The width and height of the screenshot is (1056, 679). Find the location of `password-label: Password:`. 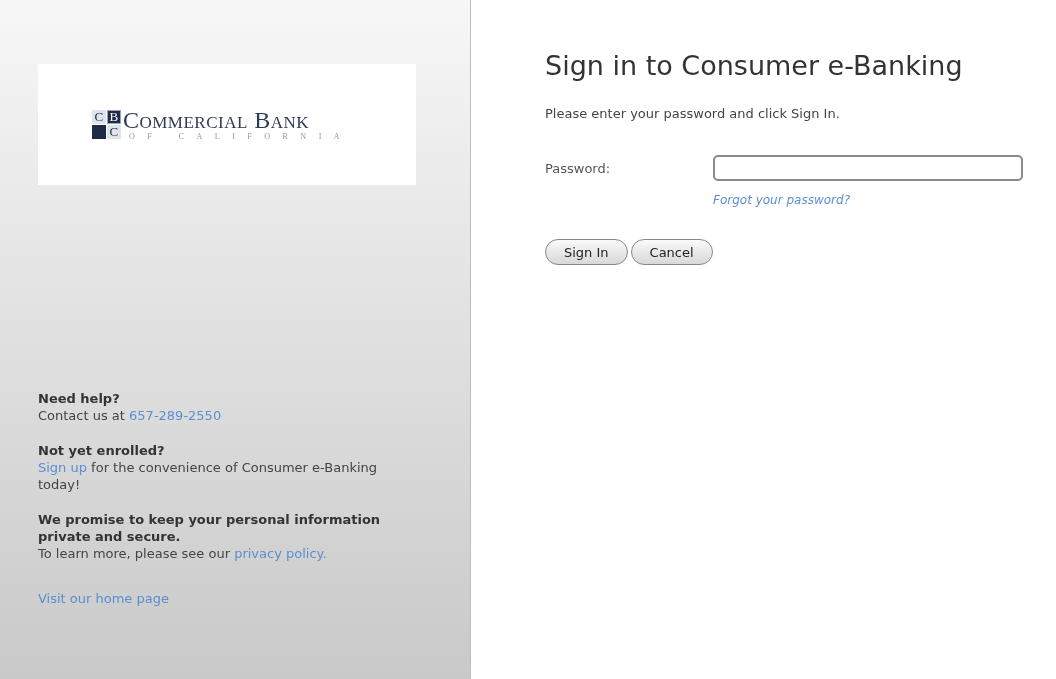

password-label: Password: is located at coordinates (578, 169).